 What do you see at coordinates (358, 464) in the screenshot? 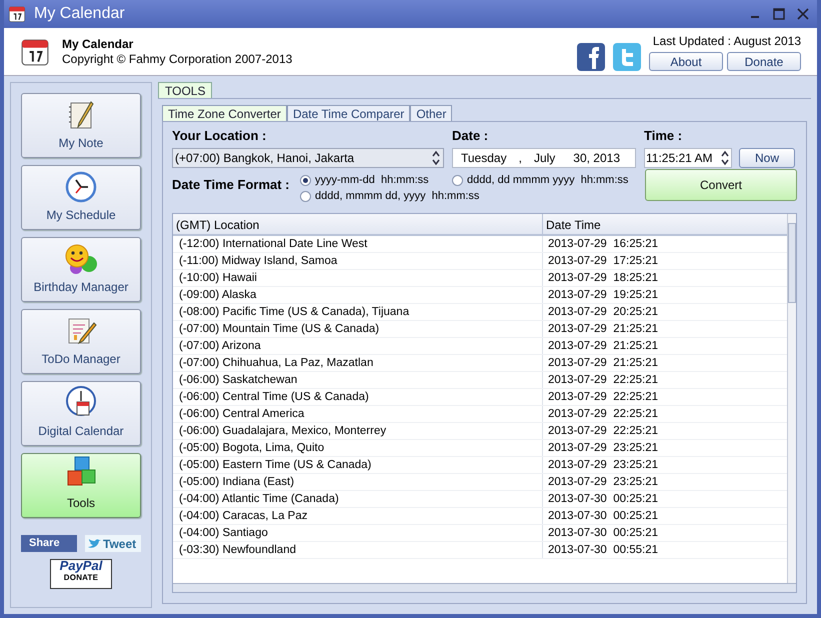
I see `table-cell: (-05:00) Eastern Time (US & Canada)` at bounding box center [358, 464].